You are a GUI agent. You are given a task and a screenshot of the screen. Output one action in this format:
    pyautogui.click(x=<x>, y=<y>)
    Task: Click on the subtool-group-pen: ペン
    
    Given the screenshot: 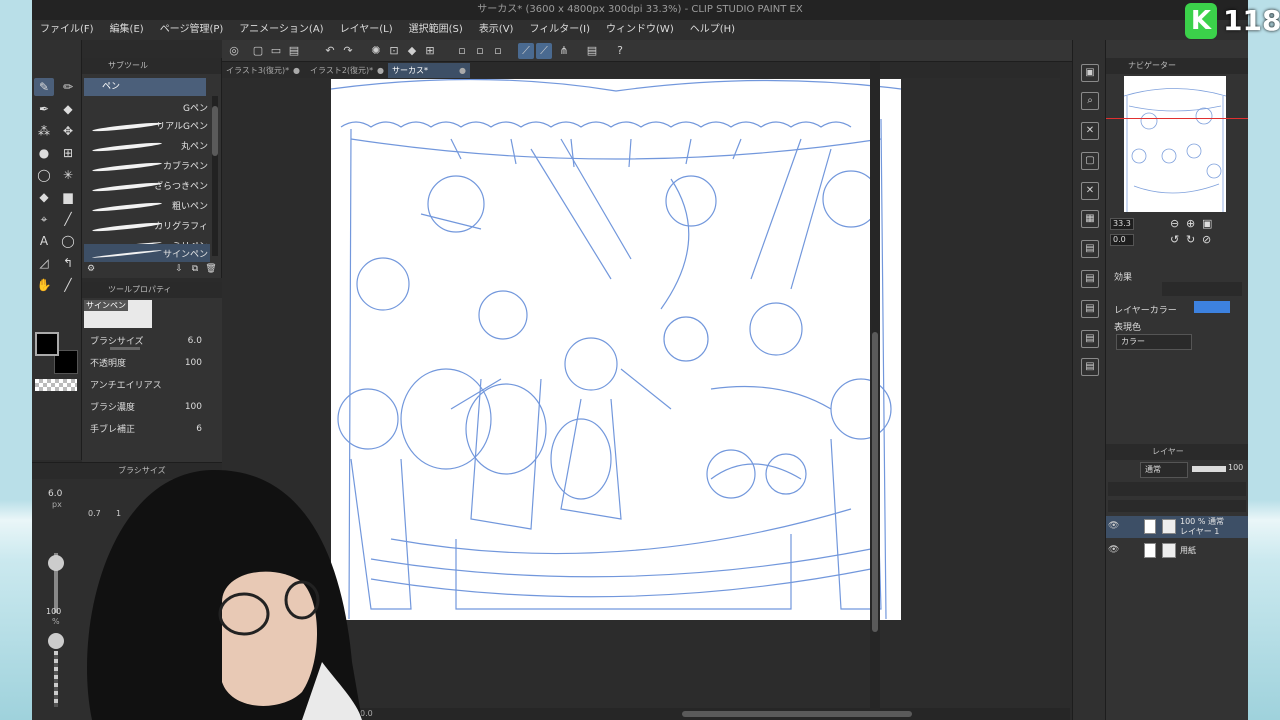 What is the action you would take?
    pyautogui.click(x=145, y=87)
    